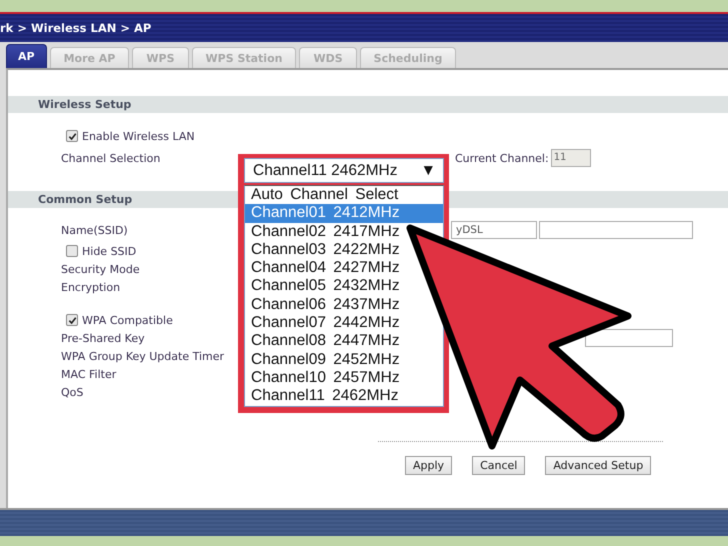  I want to click on dropdown-option: Channel11 2462MHz, so click(322, 396).